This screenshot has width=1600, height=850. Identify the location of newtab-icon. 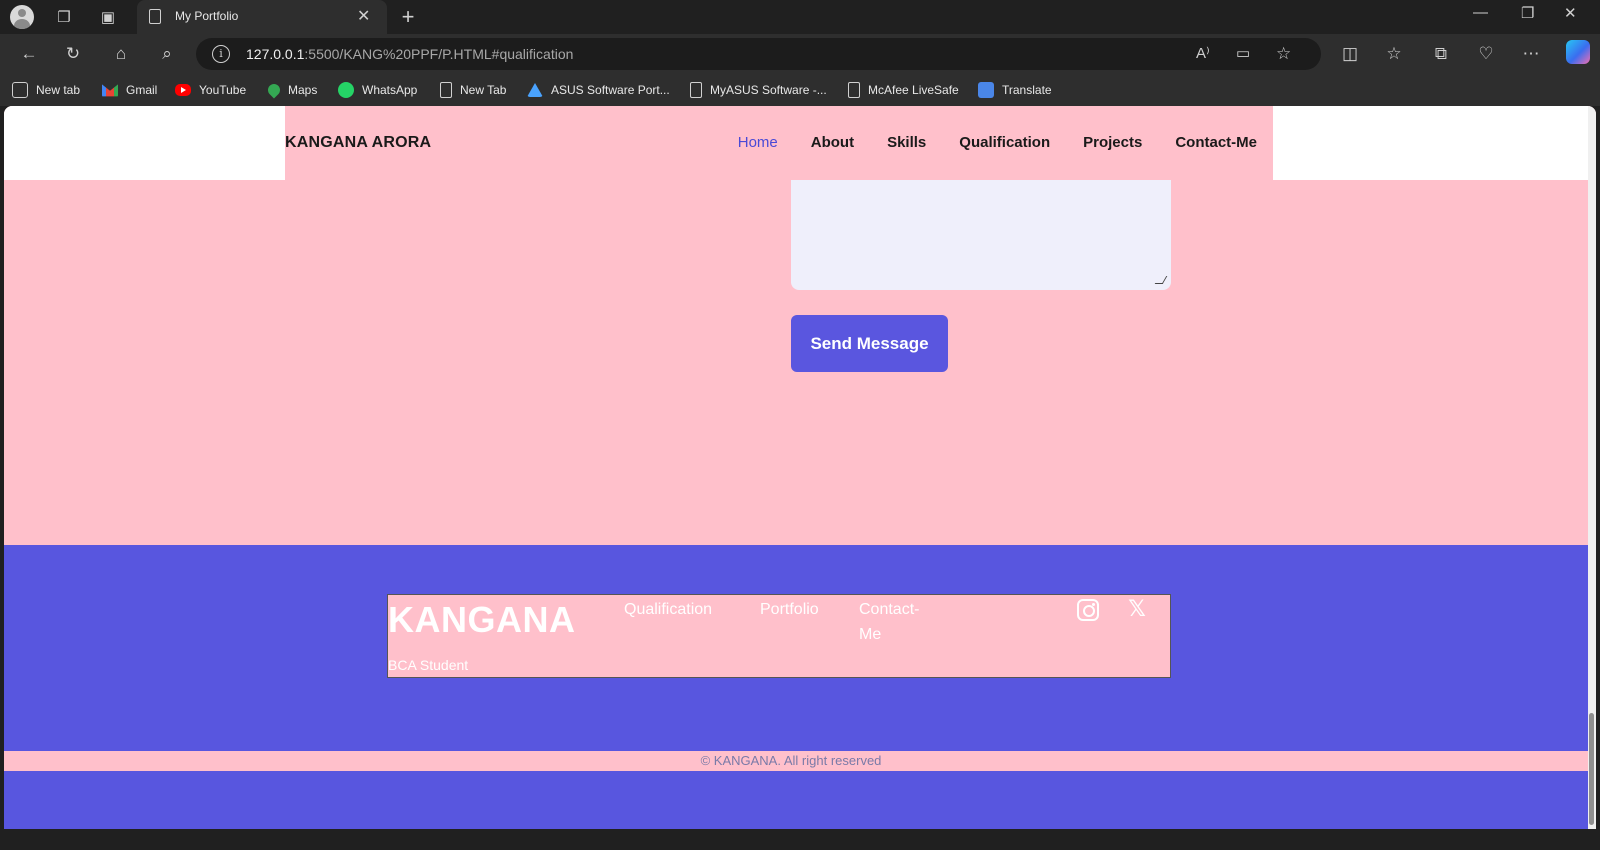
(20, 90).